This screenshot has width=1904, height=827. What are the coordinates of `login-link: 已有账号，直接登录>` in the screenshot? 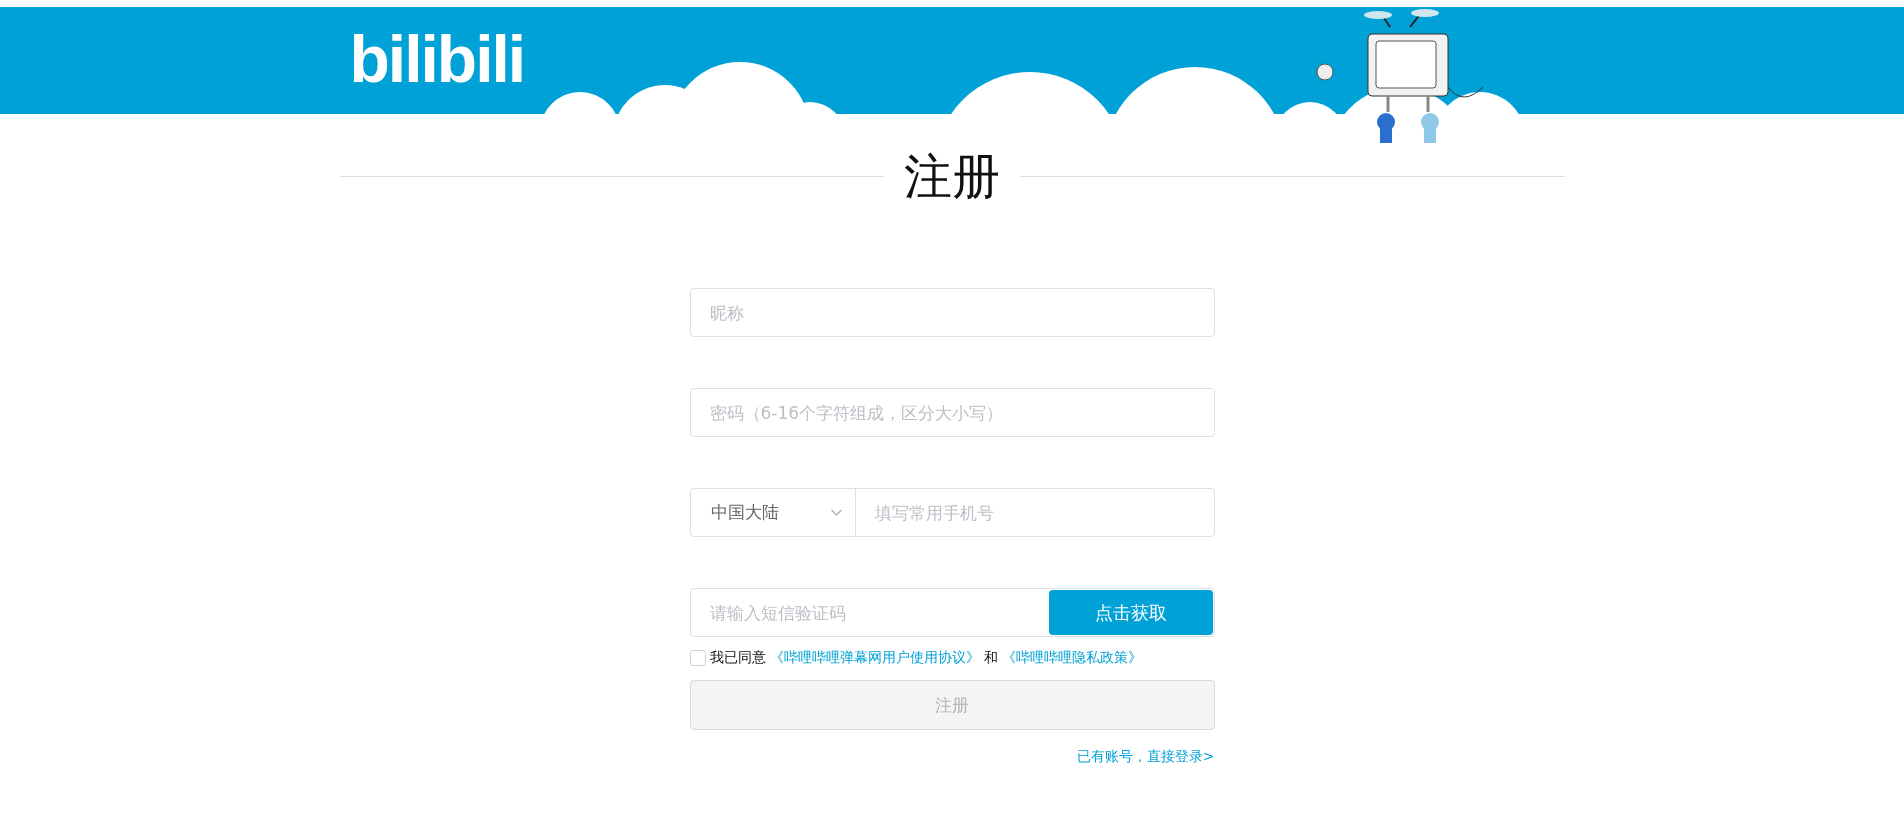 It's located at (1145, 757).